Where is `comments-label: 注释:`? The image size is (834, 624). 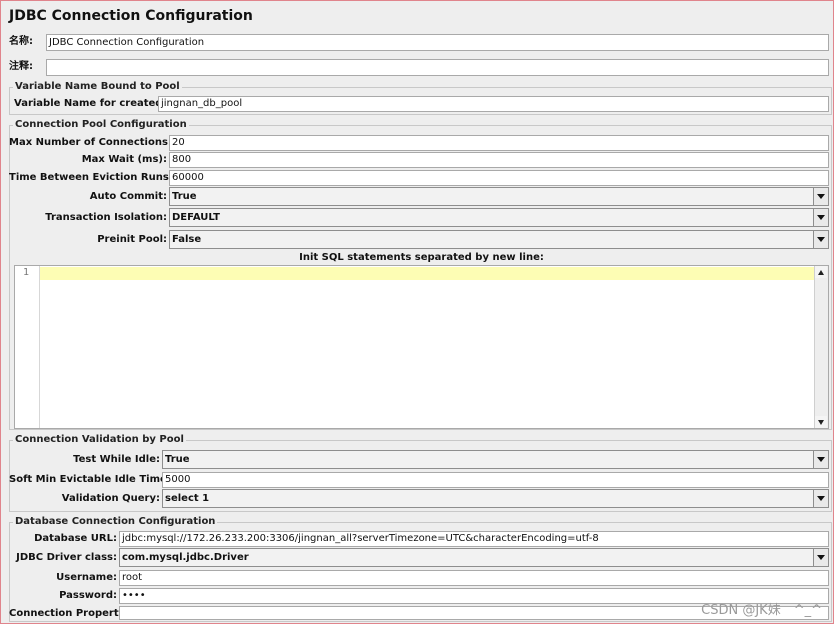
comments-label: 注释: is located at coordinates (21, 66).